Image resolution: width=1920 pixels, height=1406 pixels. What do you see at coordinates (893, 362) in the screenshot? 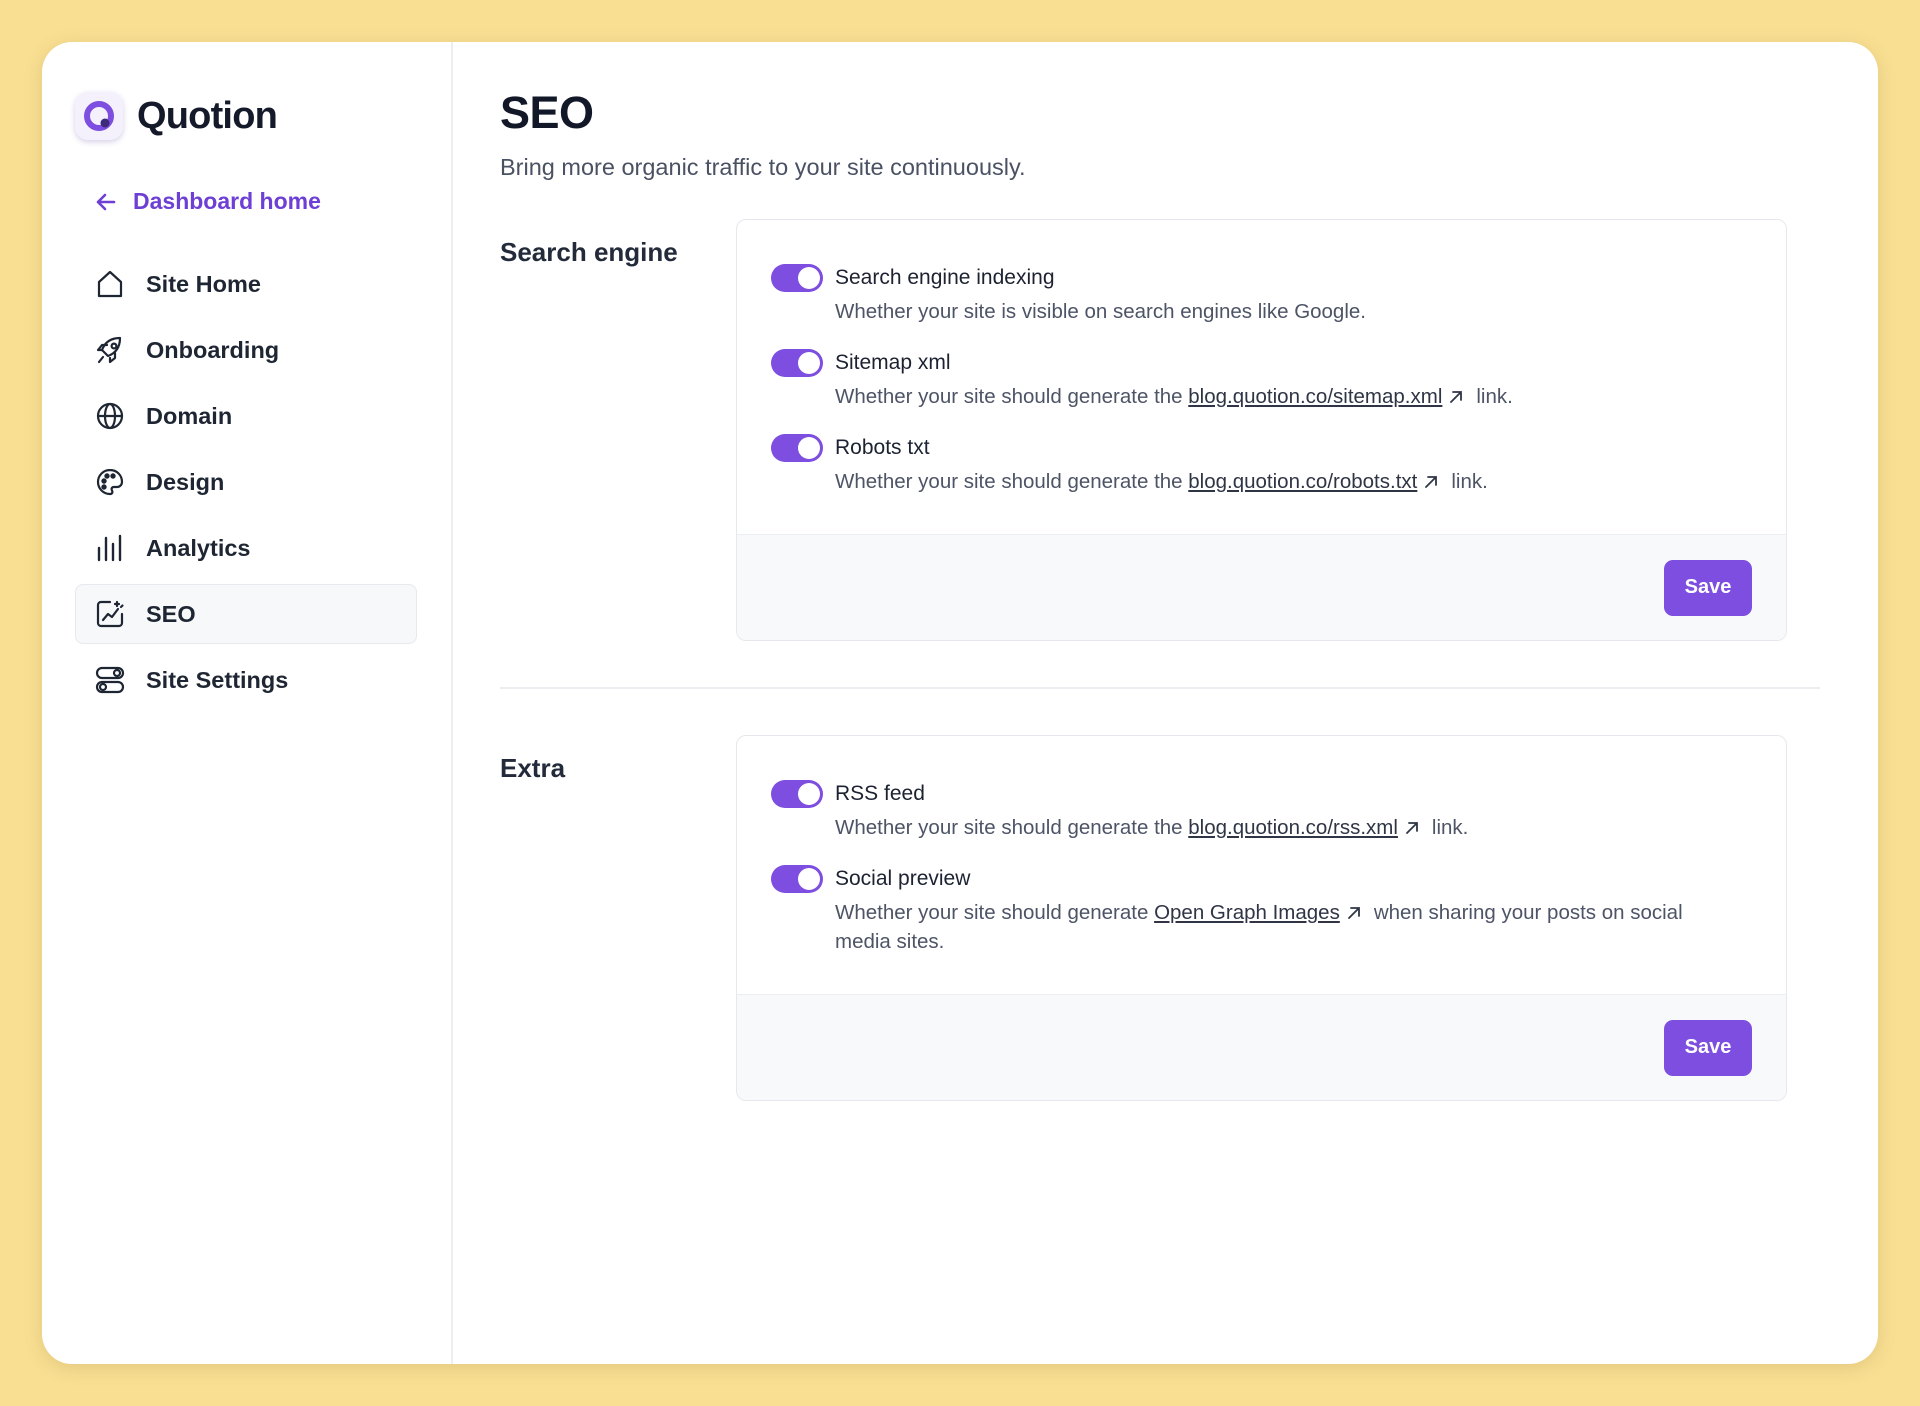
I see `toggle-title: Sitemap xml` at bounding box center [893, 362].